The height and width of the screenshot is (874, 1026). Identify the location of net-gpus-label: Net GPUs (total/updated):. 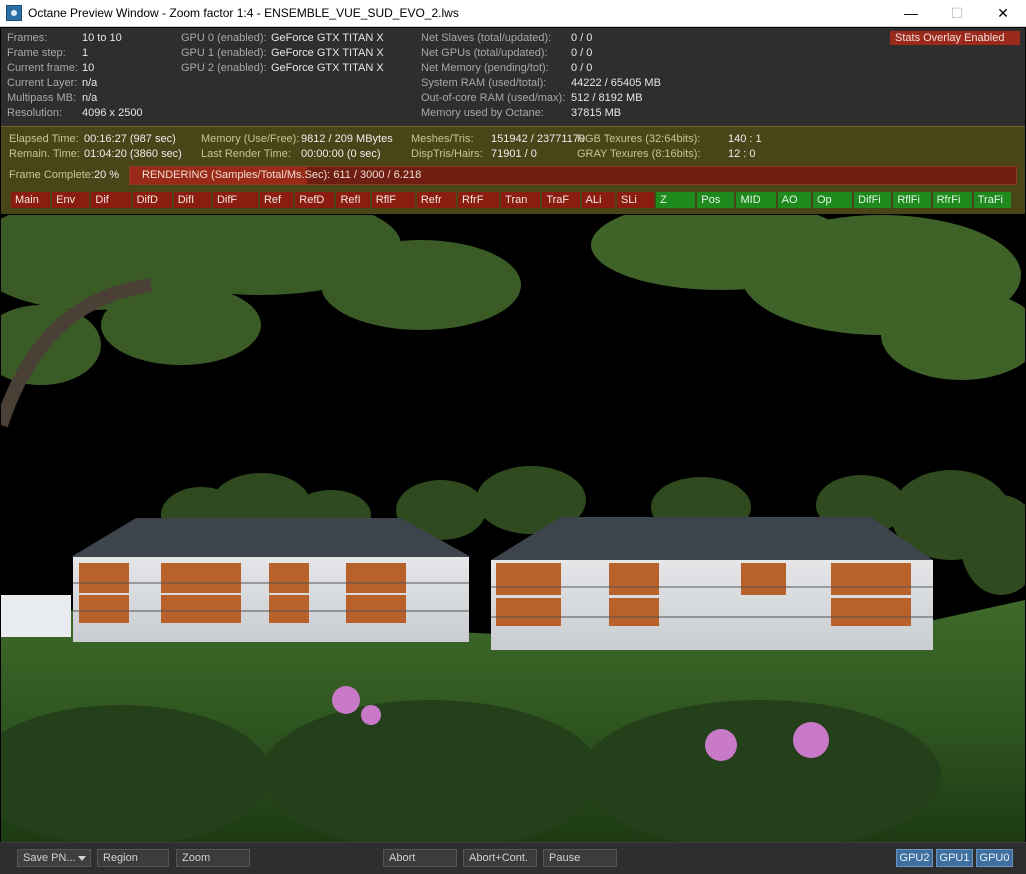
(484, 53).